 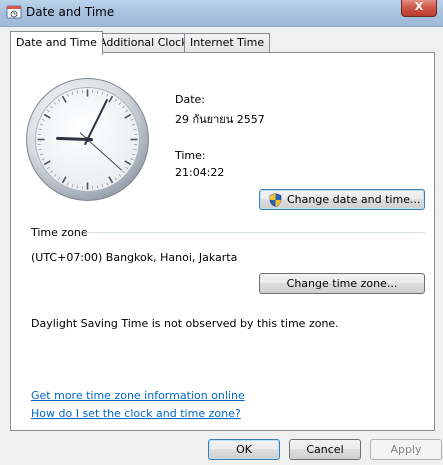 What do you see at coordinates (138, 395) in the screenshot?
I see `more-time-zone-info-link: Get more time zone information online` at bounding box center [138, 395].